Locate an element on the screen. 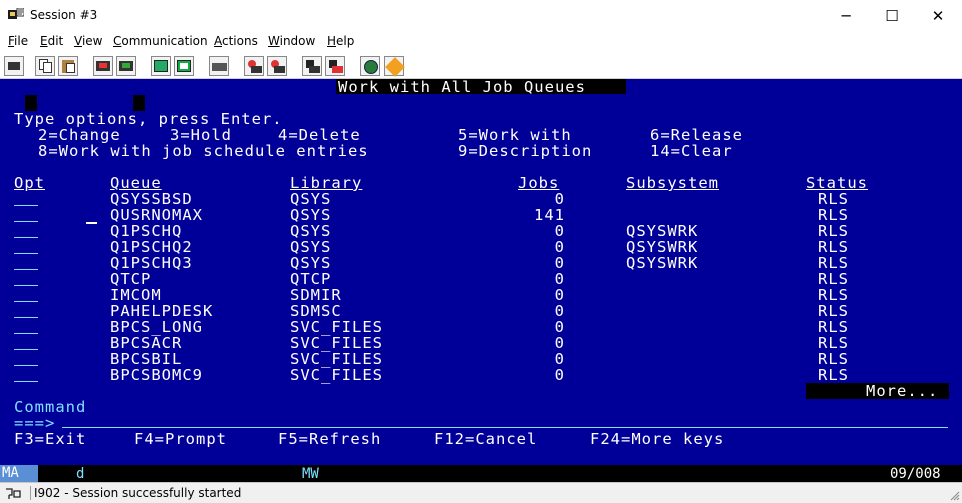 This screenshot has height=503, width=962. command-input is located at coordinates (505, 427).